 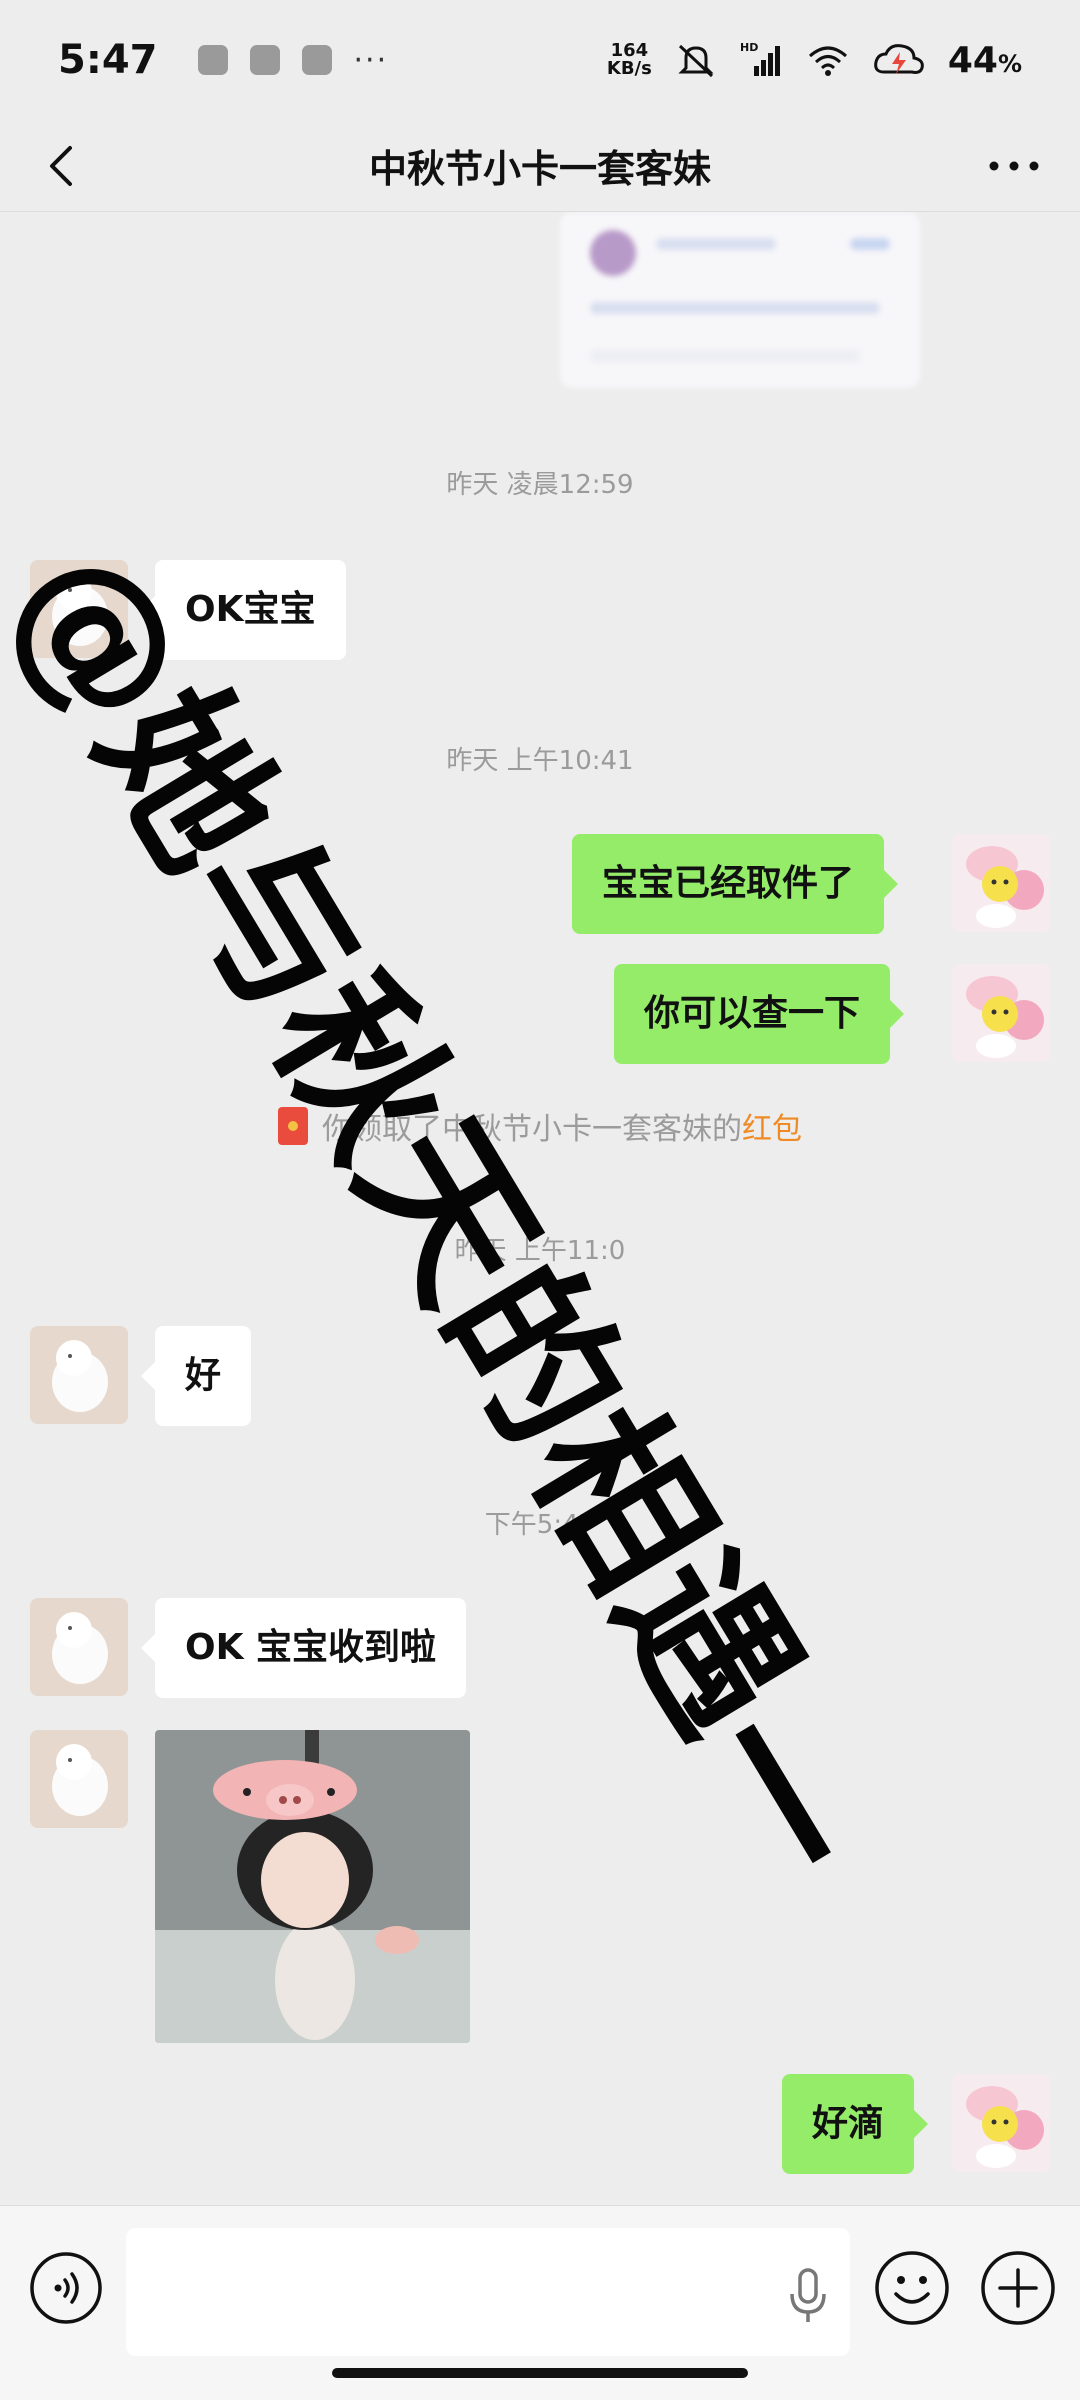 I want to click on status-bar: 5:47 ··· 164 KB/s HD 44%, so click(x=540, y=60).